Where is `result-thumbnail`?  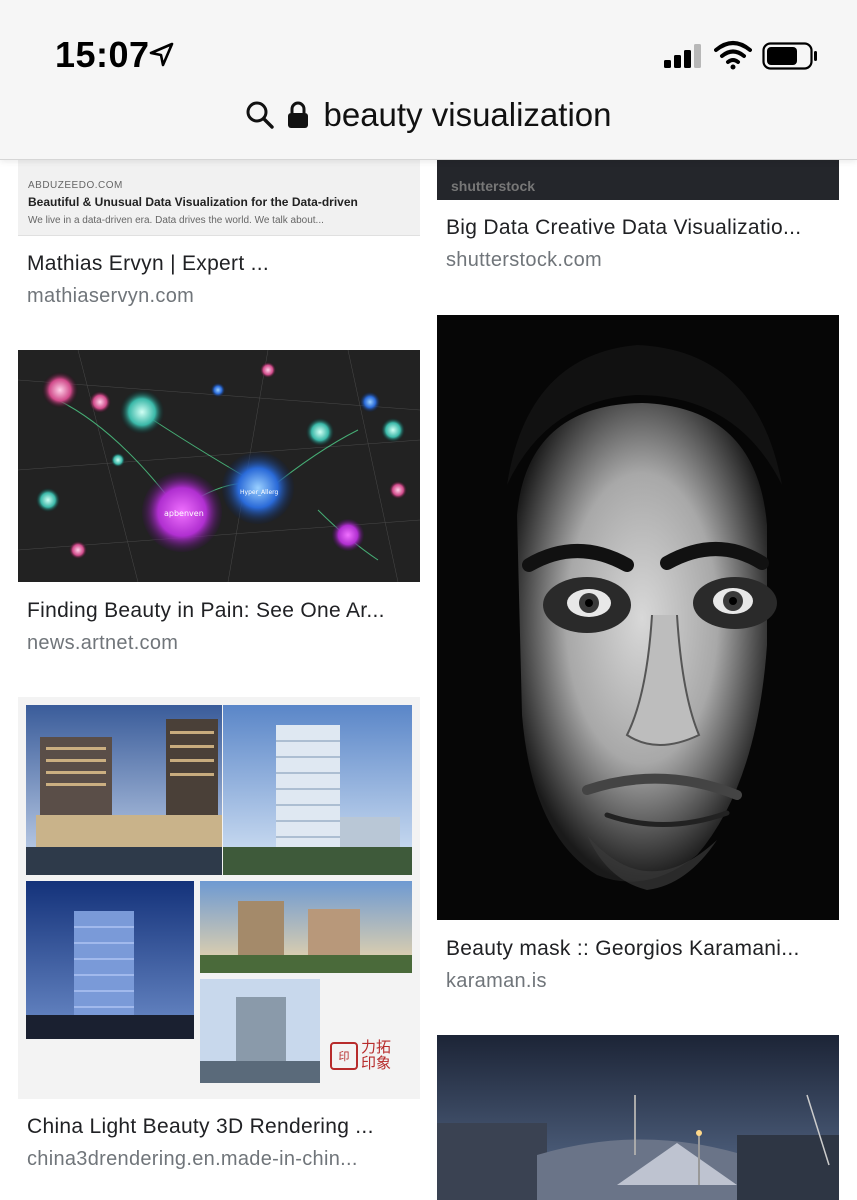 result-thumbnail is located at coordinates (638, 1117).